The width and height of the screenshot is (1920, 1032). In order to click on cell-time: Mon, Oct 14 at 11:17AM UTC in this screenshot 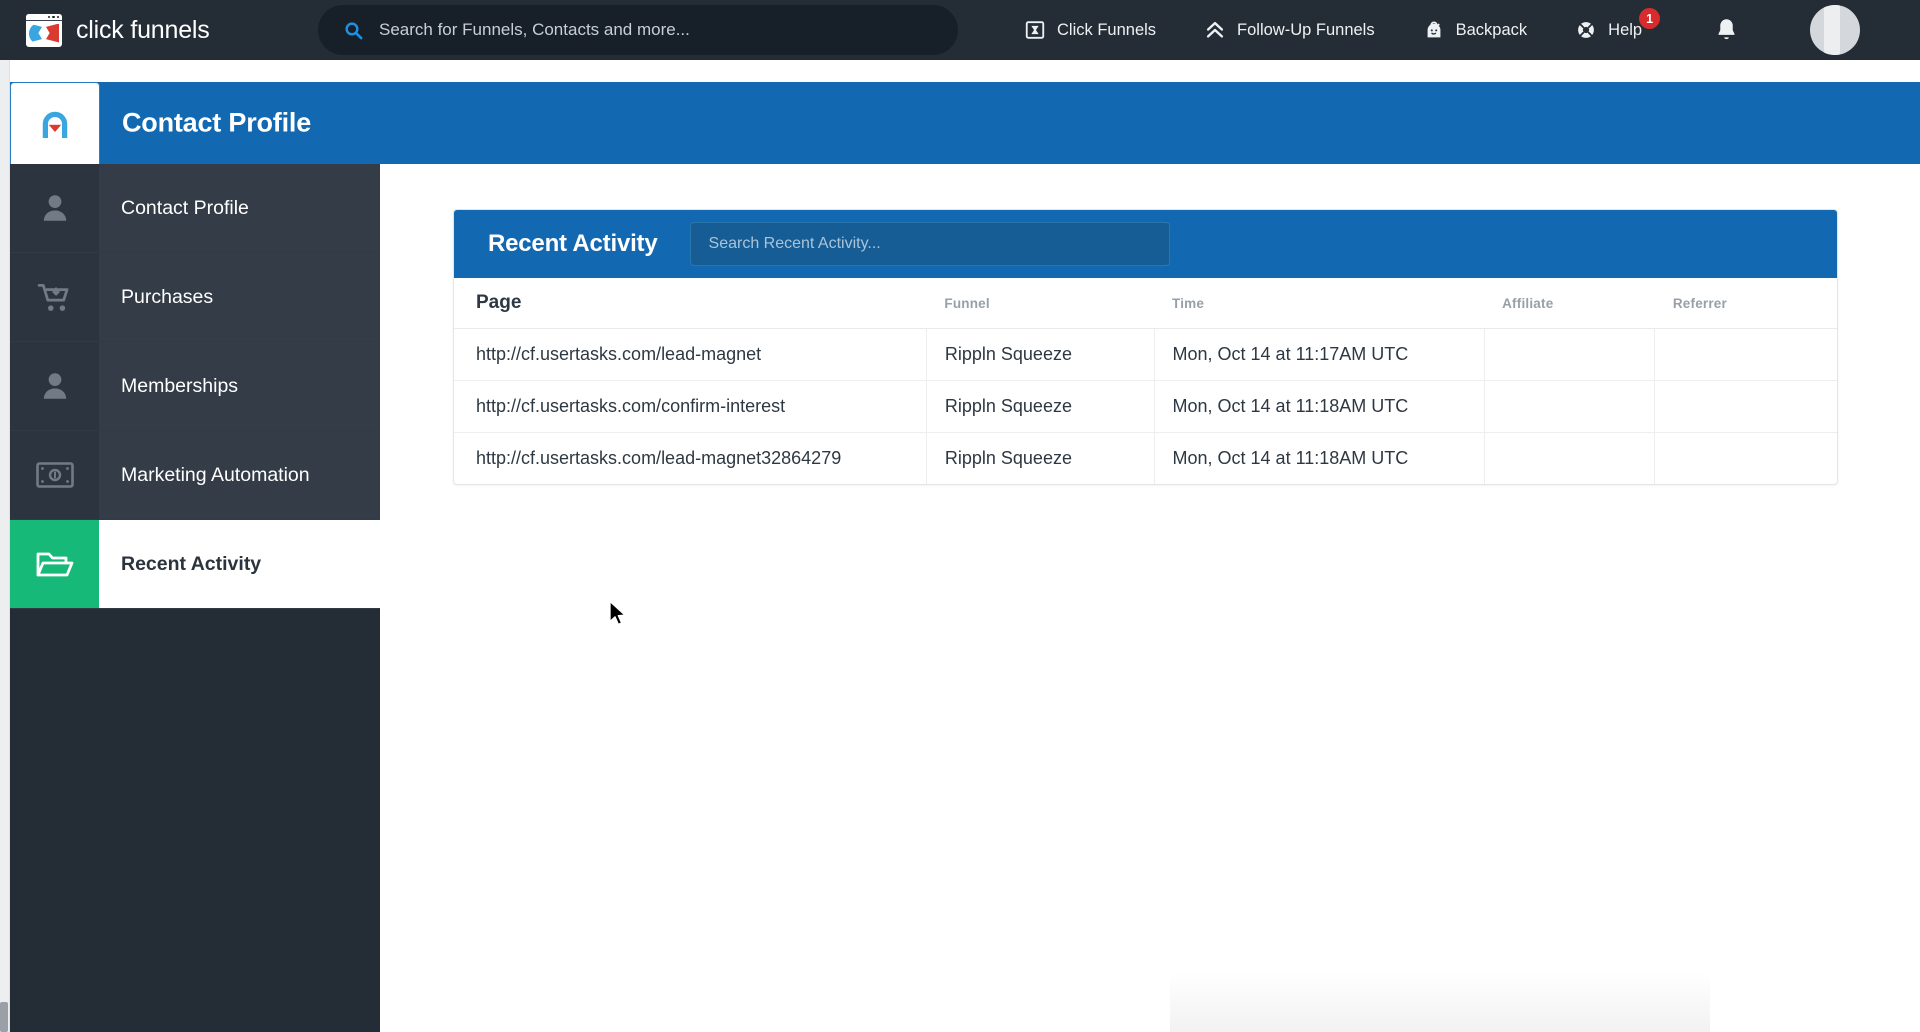, I will do `click(1319, 354)`.